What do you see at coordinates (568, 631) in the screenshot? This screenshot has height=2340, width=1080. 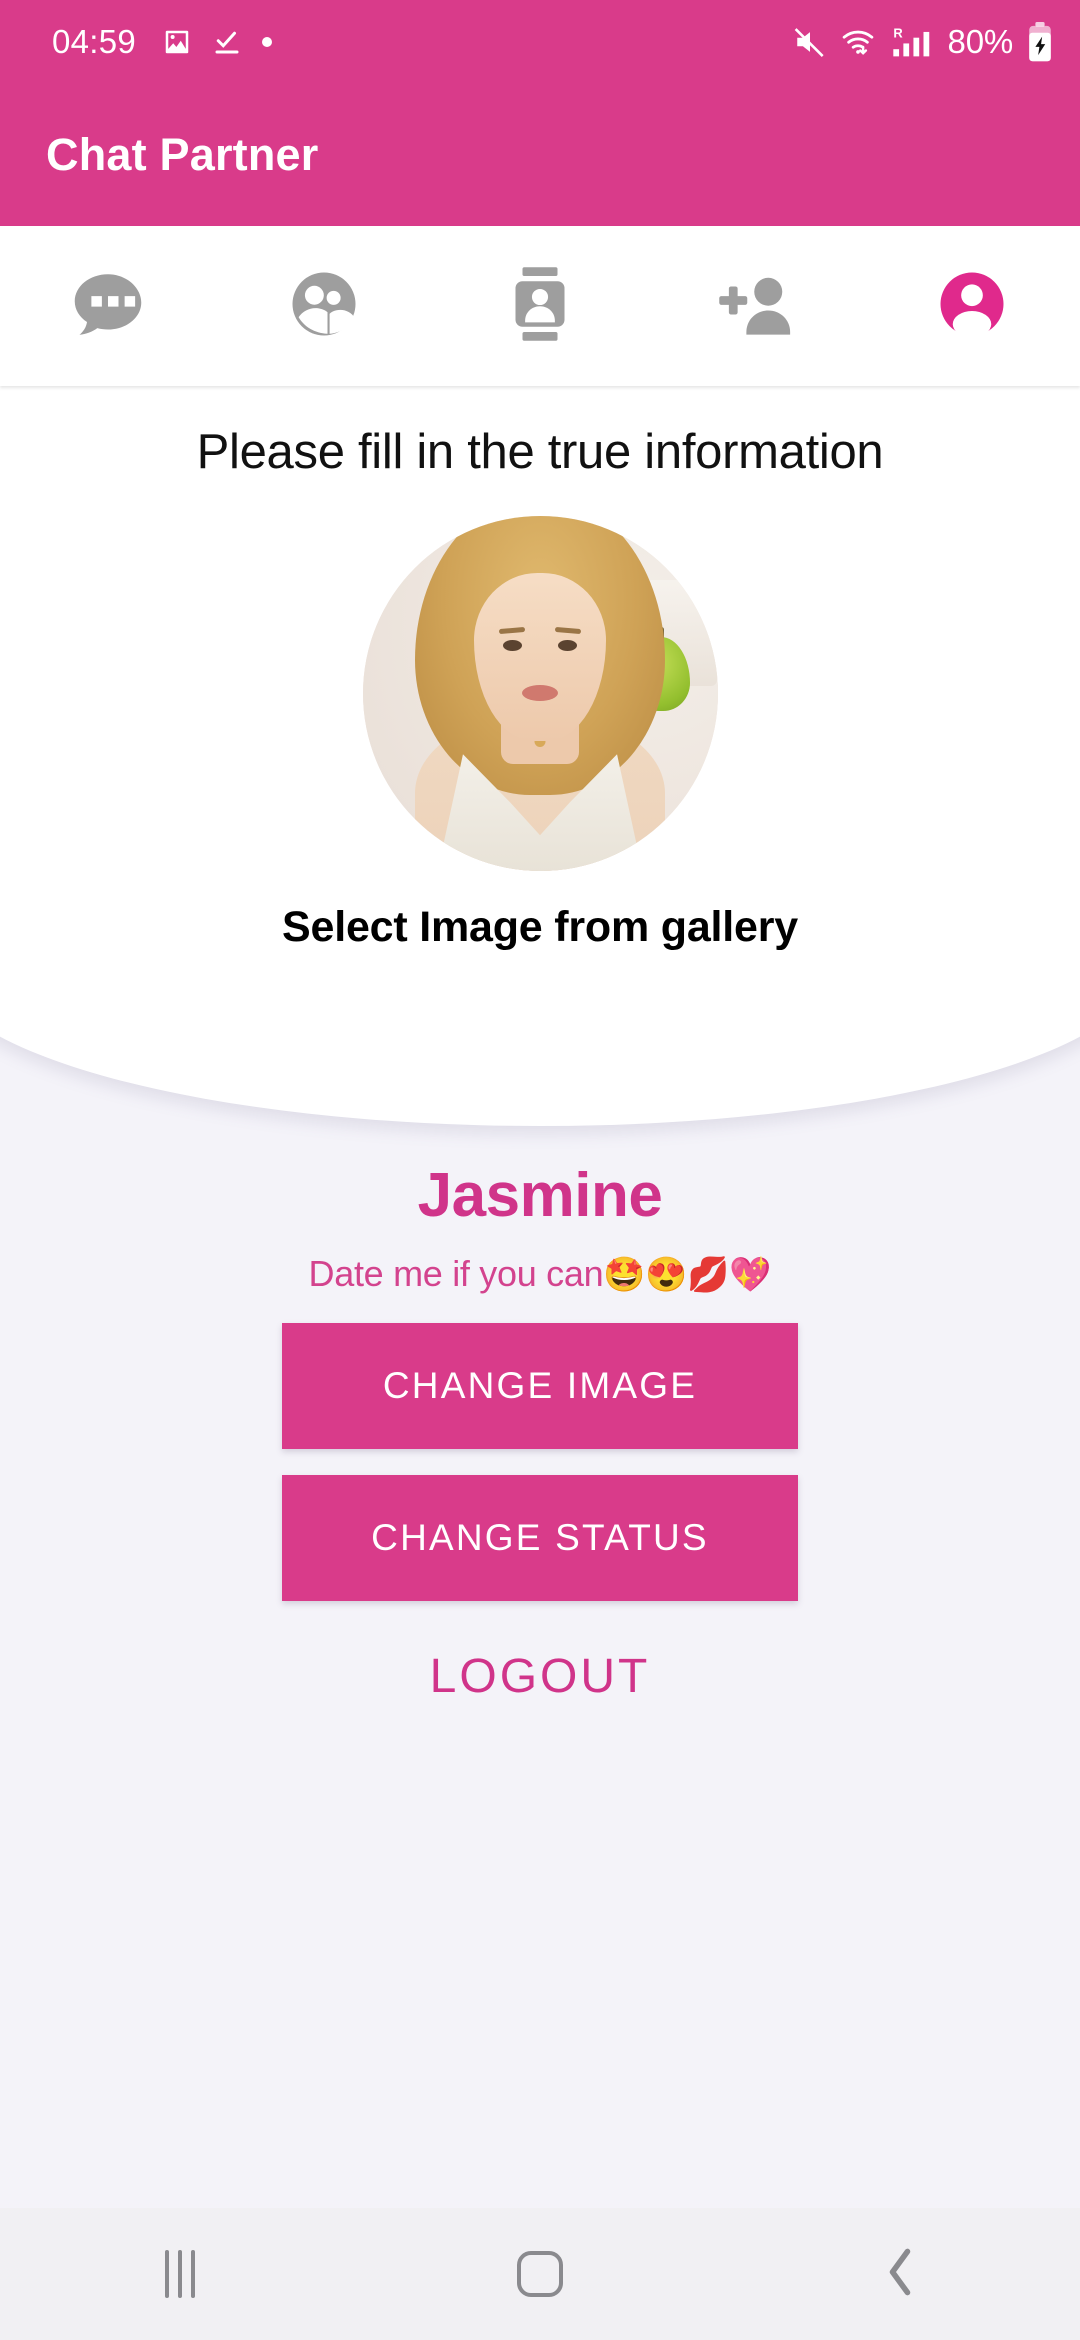 I see `avatar-brow-right` at bounding box center [568, 631].